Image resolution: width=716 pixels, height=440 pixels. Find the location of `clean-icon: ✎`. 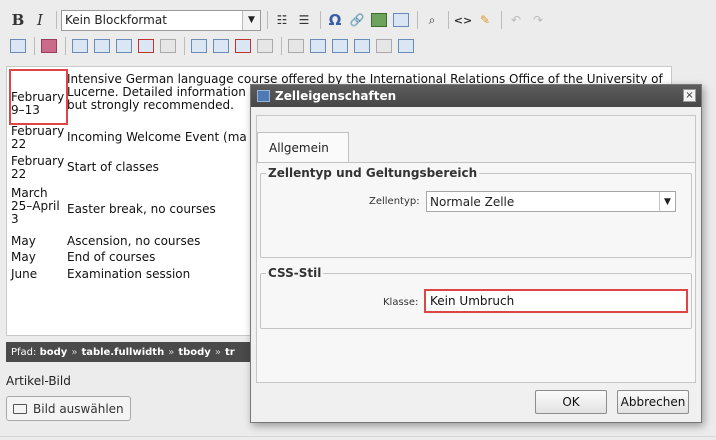

clean-icon: ✎ is located at coordinates (485, 20).